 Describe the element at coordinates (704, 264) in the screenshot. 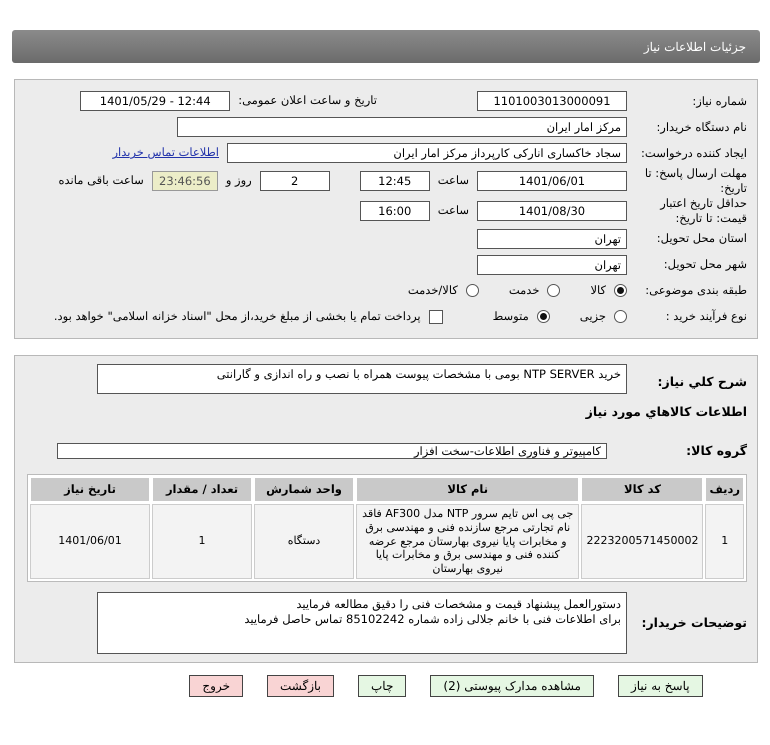

I see `field-label: شهر محل تحویل:` at that location.